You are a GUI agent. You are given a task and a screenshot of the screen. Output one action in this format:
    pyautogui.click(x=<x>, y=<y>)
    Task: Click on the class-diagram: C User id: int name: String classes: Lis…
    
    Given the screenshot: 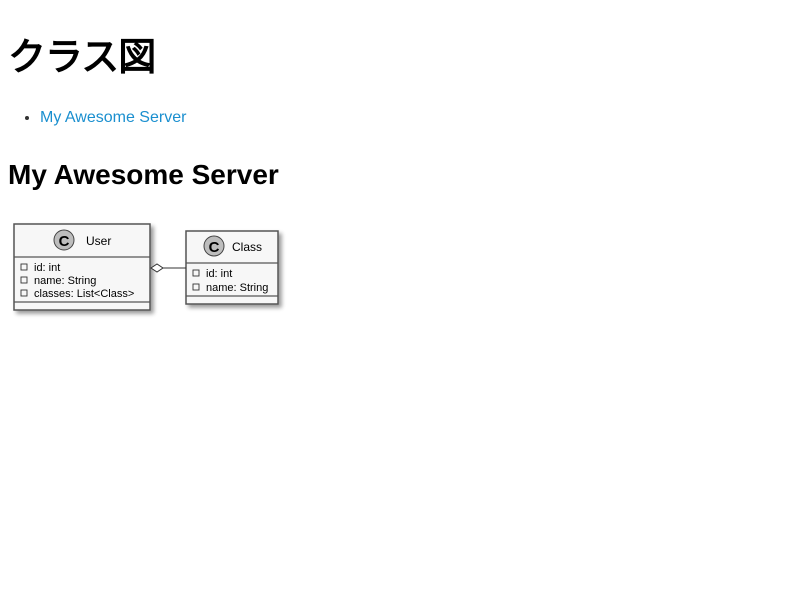 What is the action you would take?
    pyautogui.click(x=146, y=267)
    